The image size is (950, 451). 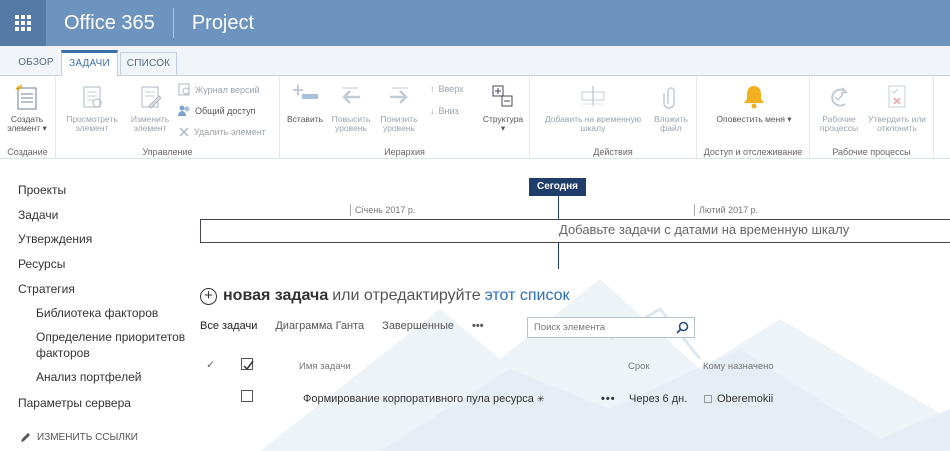 What do you see at coordinates (247, 364) in the screenshot?
I see `select-all-checkbox` at bounding box center [247, 364].